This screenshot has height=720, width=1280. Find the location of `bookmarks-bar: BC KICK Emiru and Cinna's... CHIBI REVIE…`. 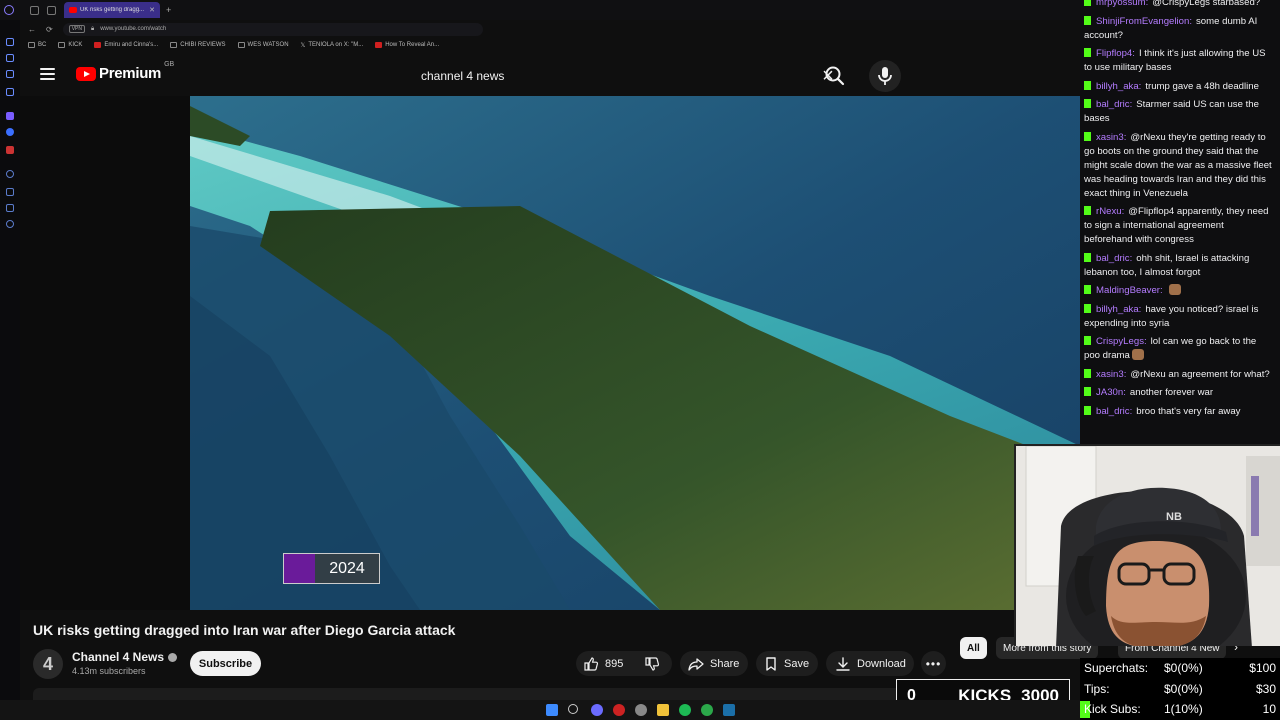

bookmarks-bar: BC KICK Emiru and Cinna's... CHIBI REVIE… is located at coordinates (550, 45).